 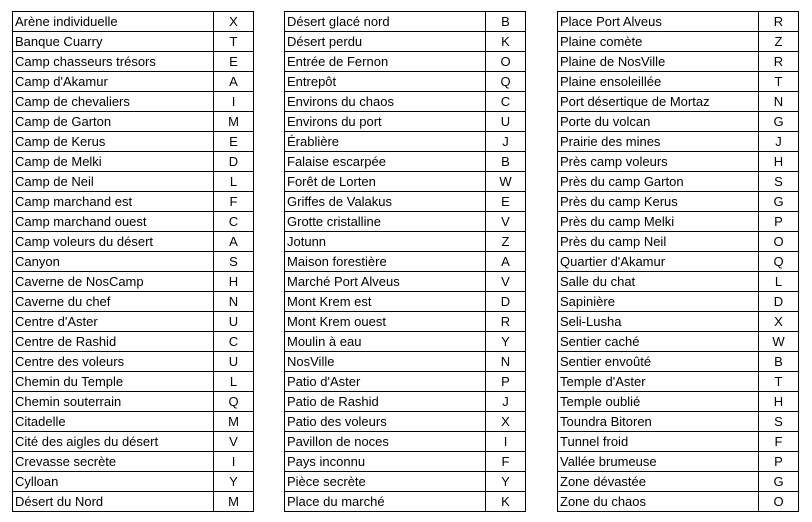 What do you see at coordinates (113, 501) in the screenshot?
I see `location-name-cell: Désert du Nord` at bounding box center [113, 501].